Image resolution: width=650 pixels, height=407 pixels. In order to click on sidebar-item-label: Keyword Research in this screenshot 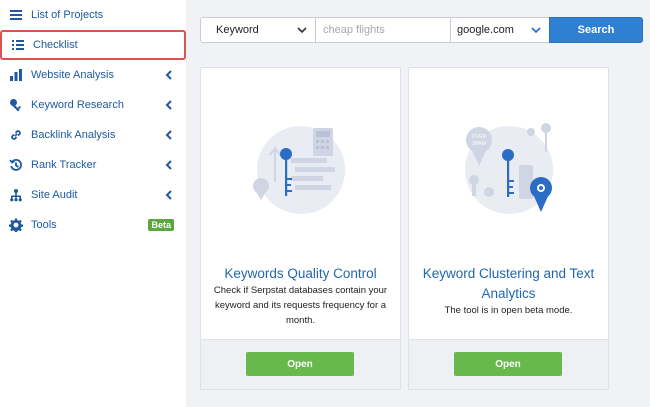, I will do `click(77, 105)`.